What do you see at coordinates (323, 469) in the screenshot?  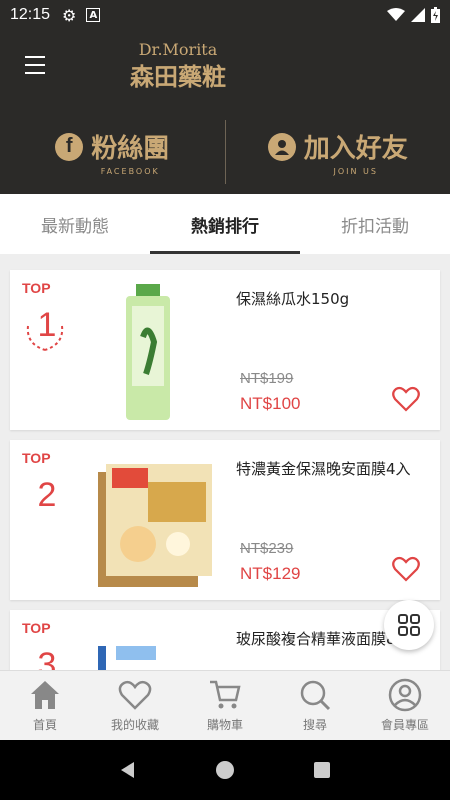 I see `product-name: 特濃黃金保濕晚安面膜4入` at bounding box center [323, 469].